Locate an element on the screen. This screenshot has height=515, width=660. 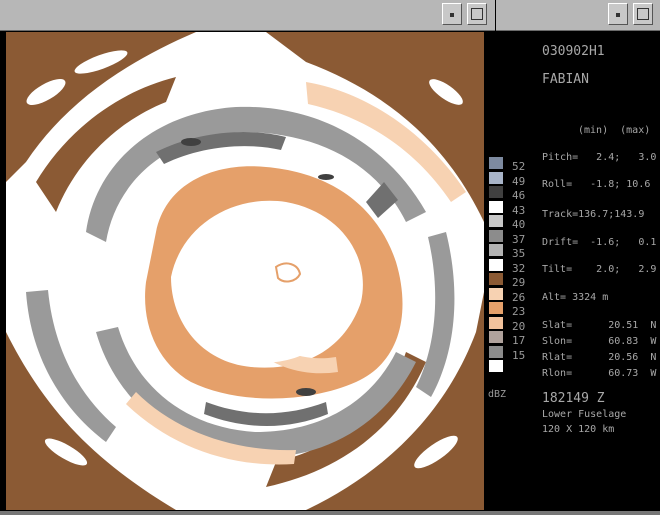
radar-name: Lower Fuselage is located at coordinates (584, 414).